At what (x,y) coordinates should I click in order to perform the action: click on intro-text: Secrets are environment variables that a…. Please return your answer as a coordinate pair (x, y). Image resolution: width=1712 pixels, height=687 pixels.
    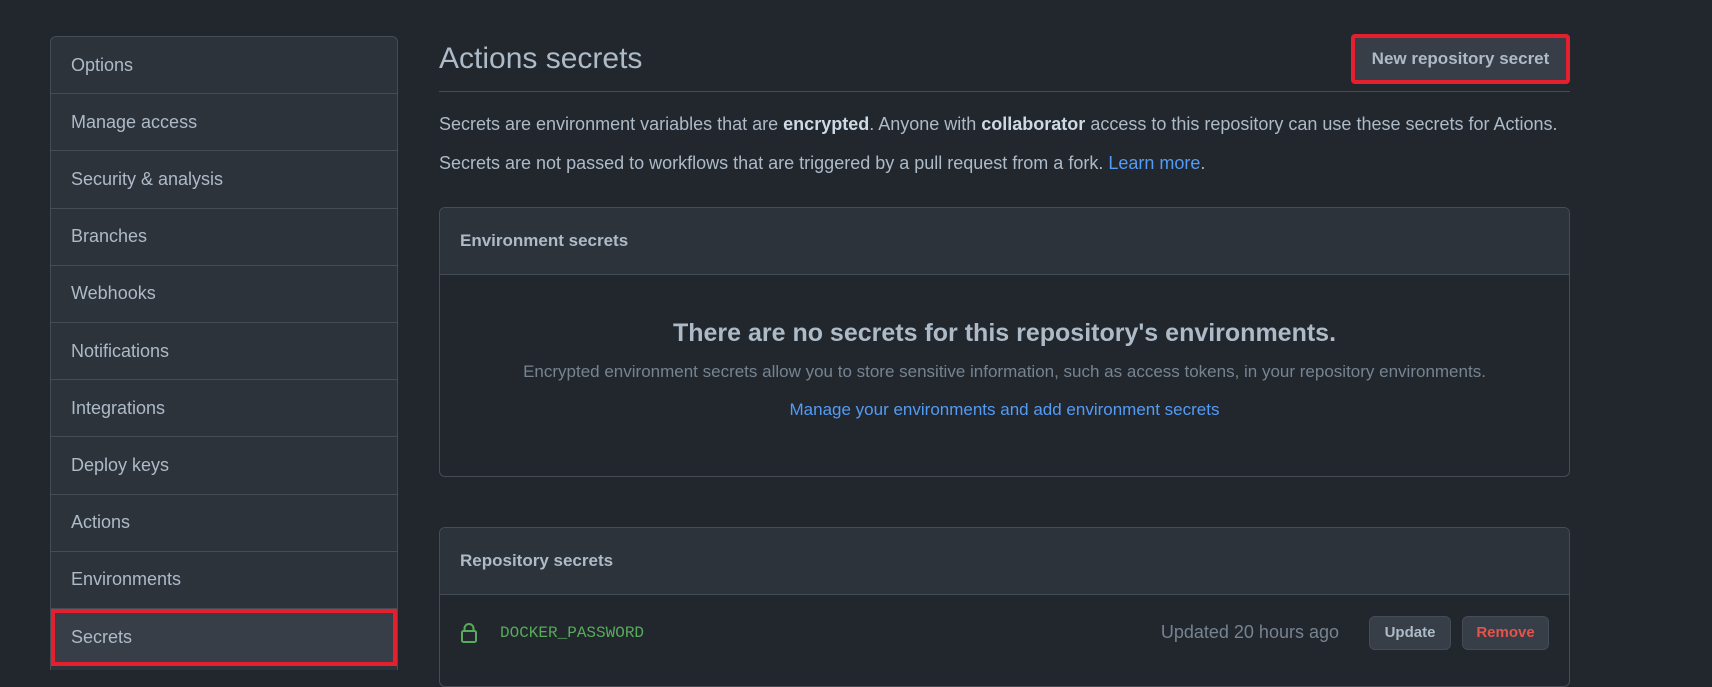
    Looking at the image, I should click on (611, 124).